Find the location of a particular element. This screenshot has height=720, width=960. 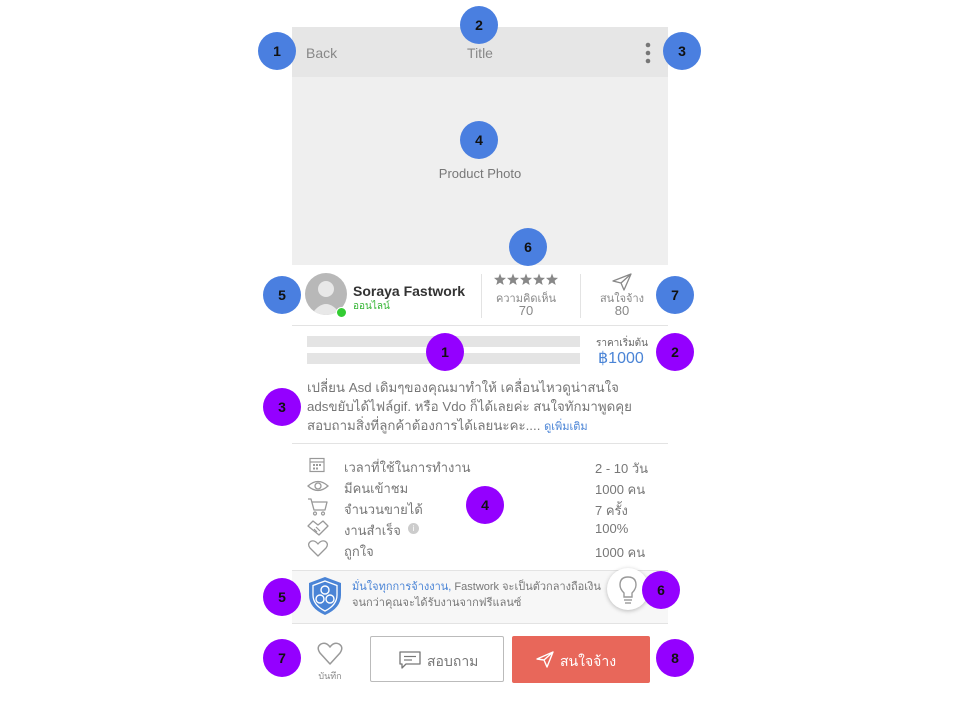

page-title: Title is located at coordinates (480, 53).